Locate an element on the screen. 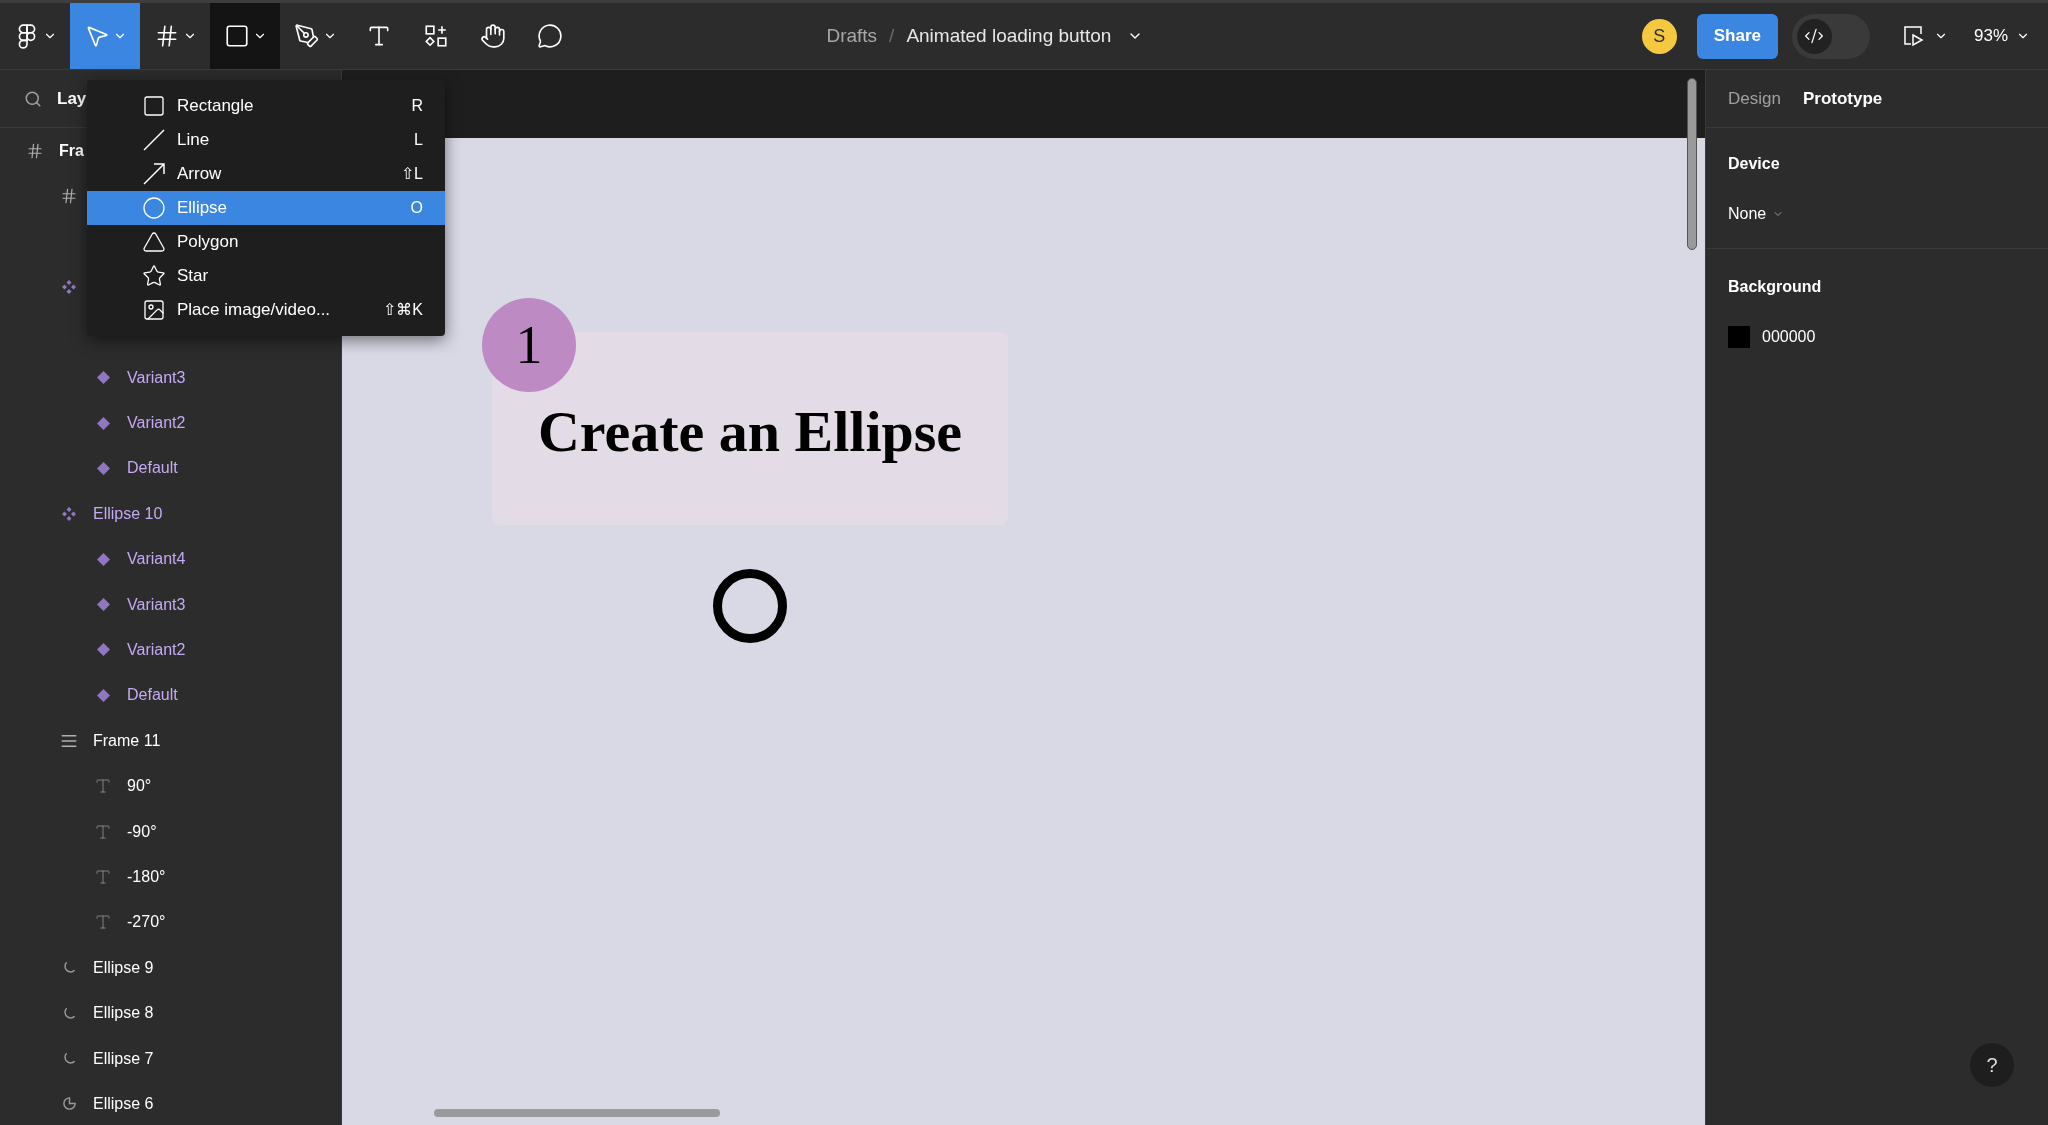 The height and width of the screenshot is (1125, 2048). layer-name: -90° is located at coordinates (142, 831).